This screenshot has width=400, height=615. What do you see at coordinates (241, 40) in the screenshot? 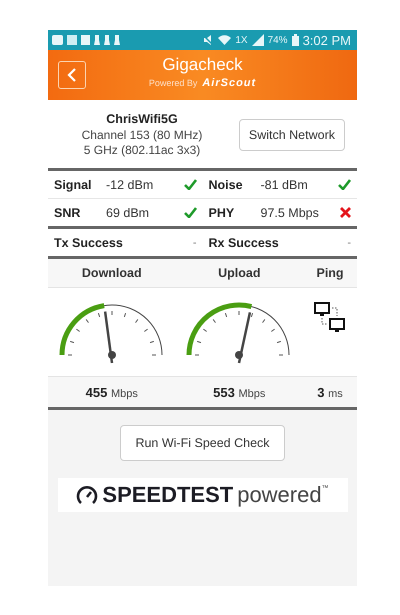
I see `network-type: 1X` at bounding box center [241, 40].